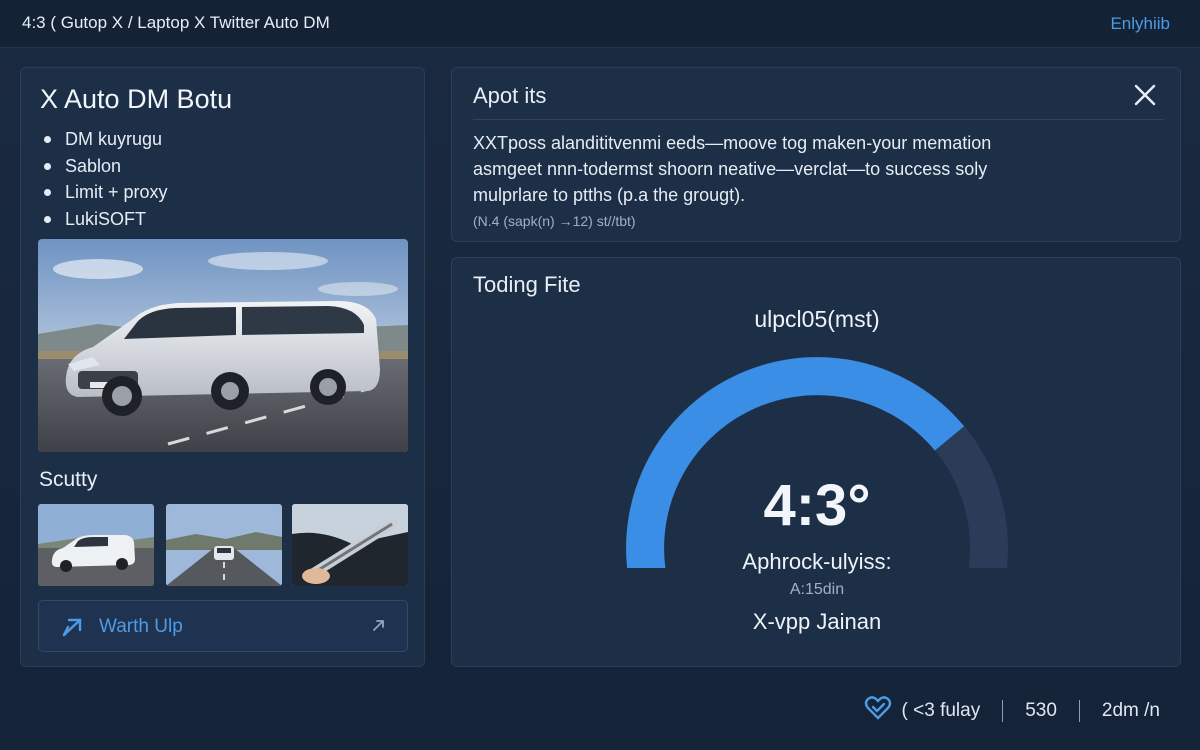  I want to click on feature-item: Sablon, so click(106, 166).